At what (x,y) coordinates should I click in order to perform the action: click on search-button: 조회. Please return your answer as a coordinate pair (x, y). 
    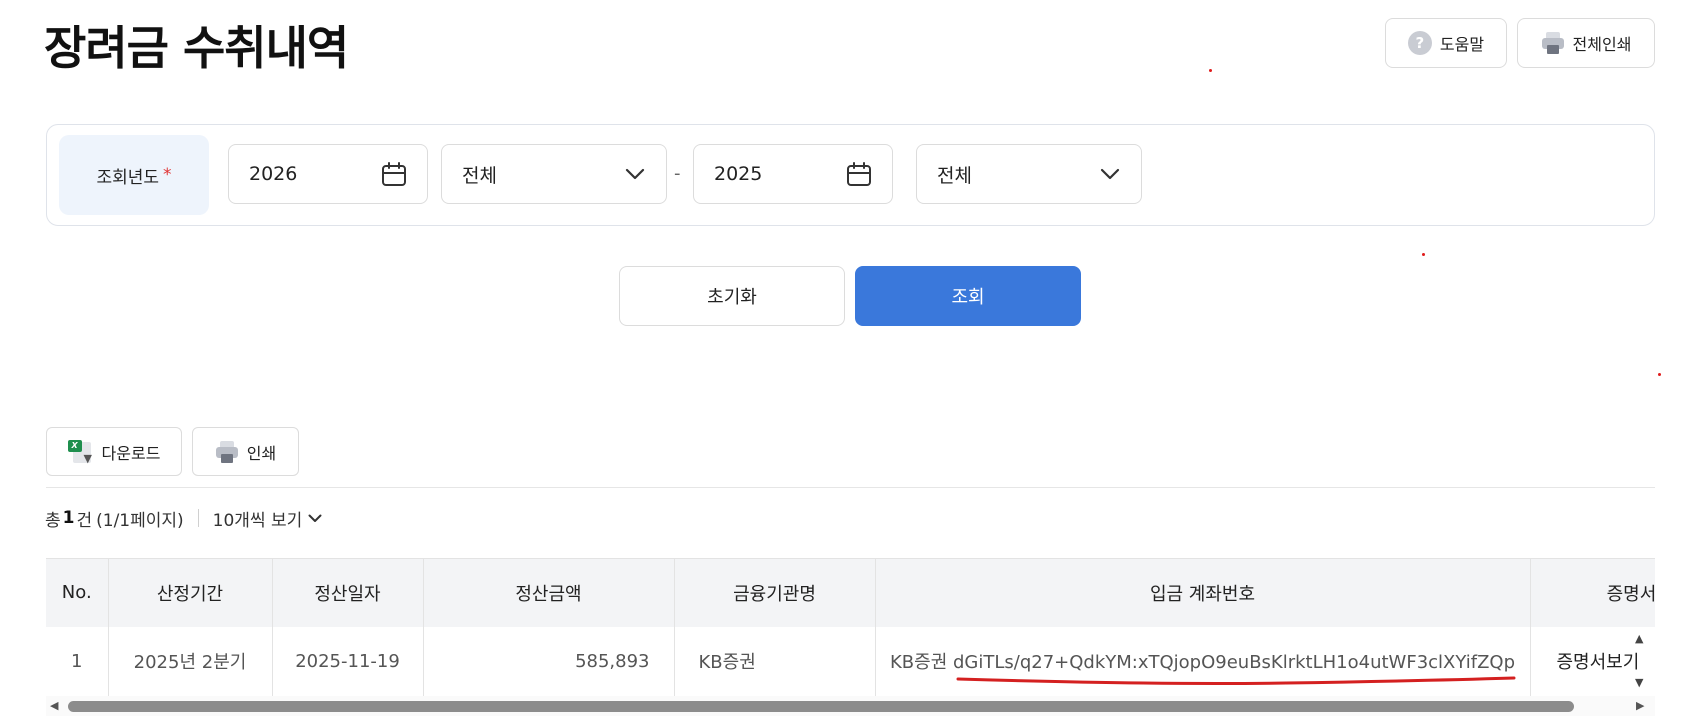
    Looking at the image, I should click on (968, 296).